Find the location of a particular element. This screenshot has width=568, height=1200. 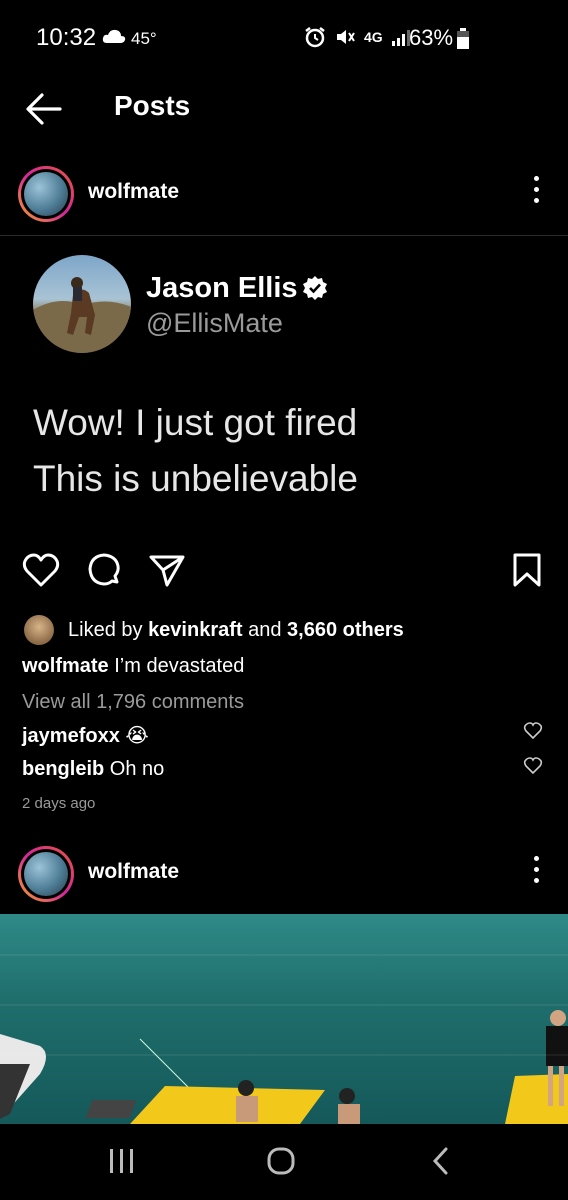

post-header: wolfmate is located at coordinates (284, 191).